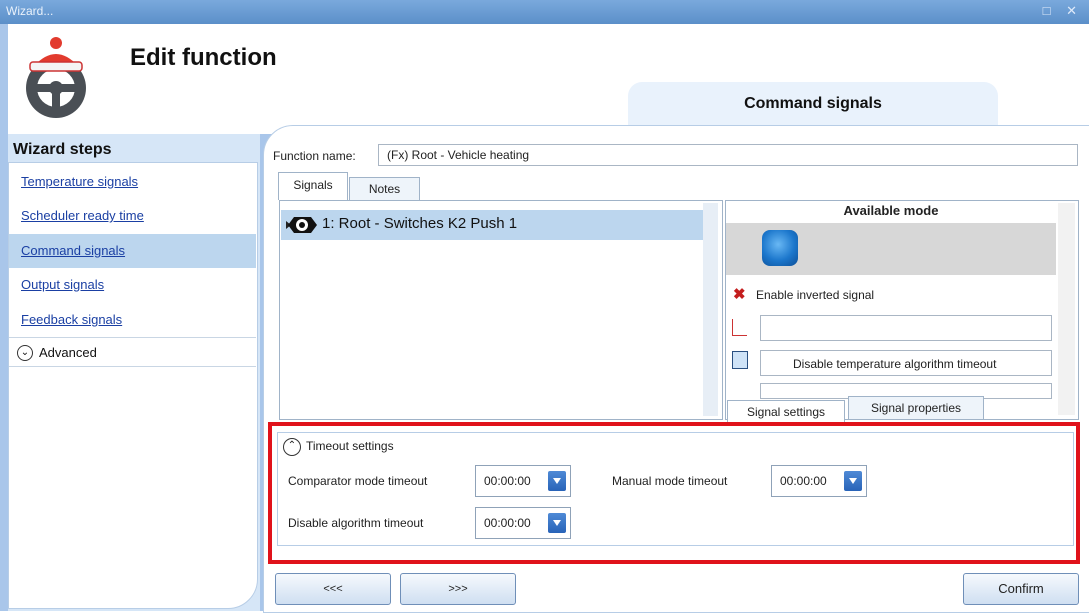  Describe the element at coordinates (132, 320) in the screenshot. I see `sidebar-item-feedback-signals: Feedback signals` at that location.